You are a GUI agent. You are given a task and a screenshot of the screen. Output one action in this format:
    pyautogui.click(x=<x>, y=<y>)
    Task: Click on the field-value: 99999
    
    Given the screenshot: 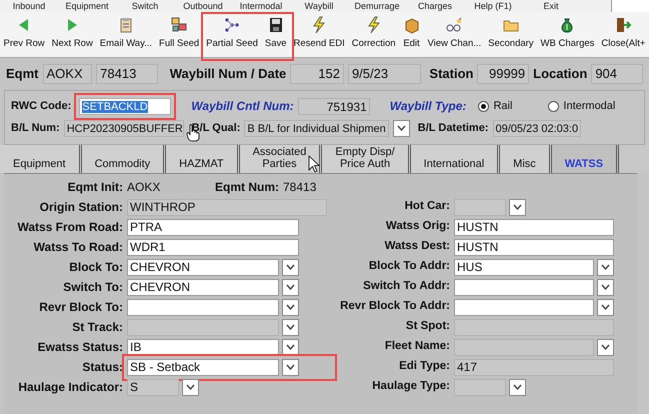 What is the action you would take?
    pyautogui.click(x=503, y=74)
    